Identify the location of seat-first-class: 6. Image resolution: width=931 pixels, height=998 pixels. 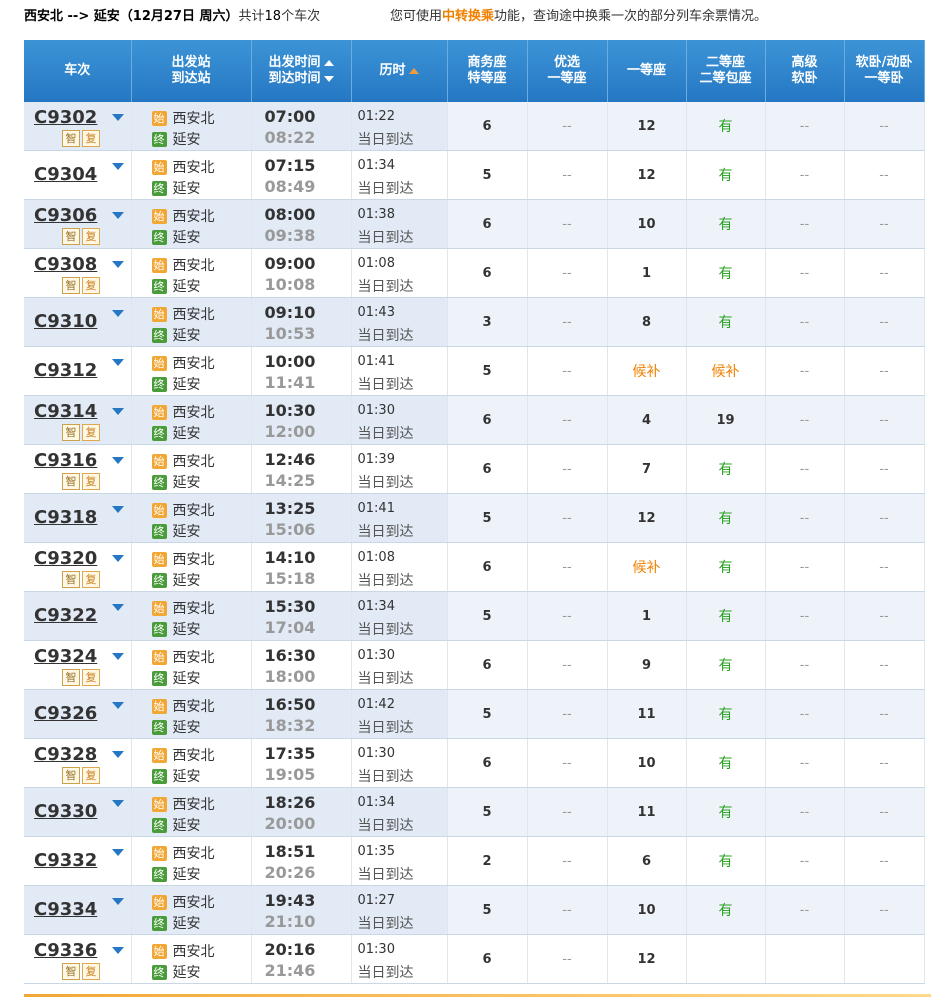
(647, 861).